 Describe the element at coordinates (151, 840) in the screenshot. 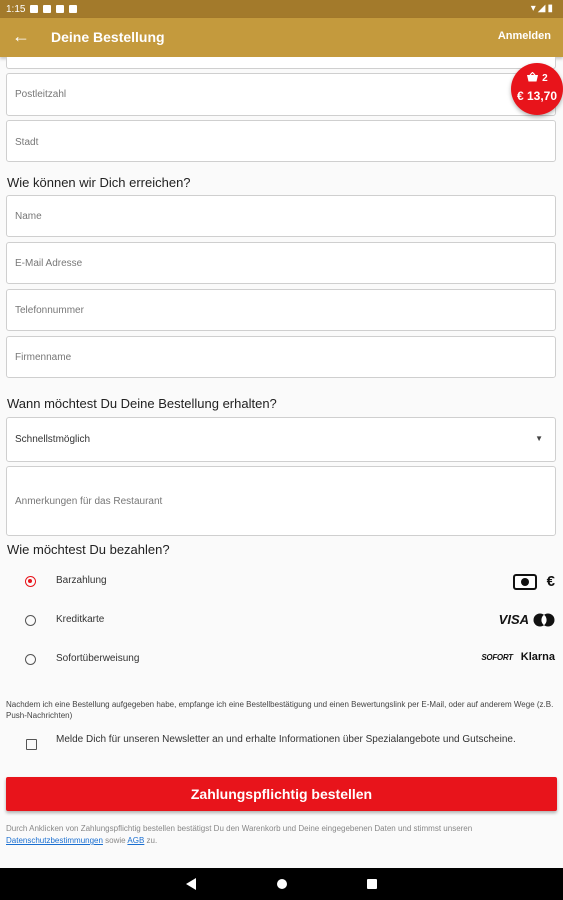

I see `legal-text-part: zu.` at that location.